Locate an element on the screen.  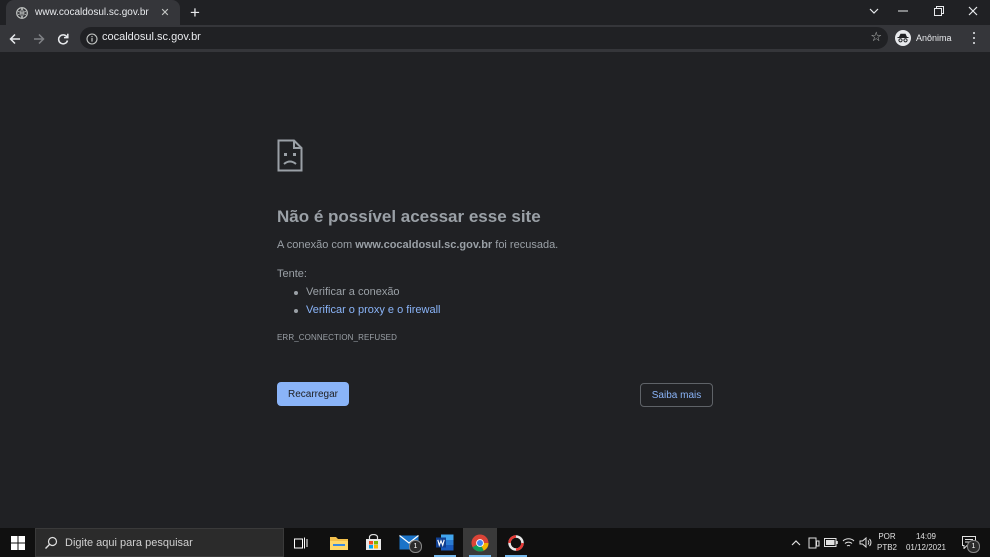
globe-icon is located at coordinates (22, 12).